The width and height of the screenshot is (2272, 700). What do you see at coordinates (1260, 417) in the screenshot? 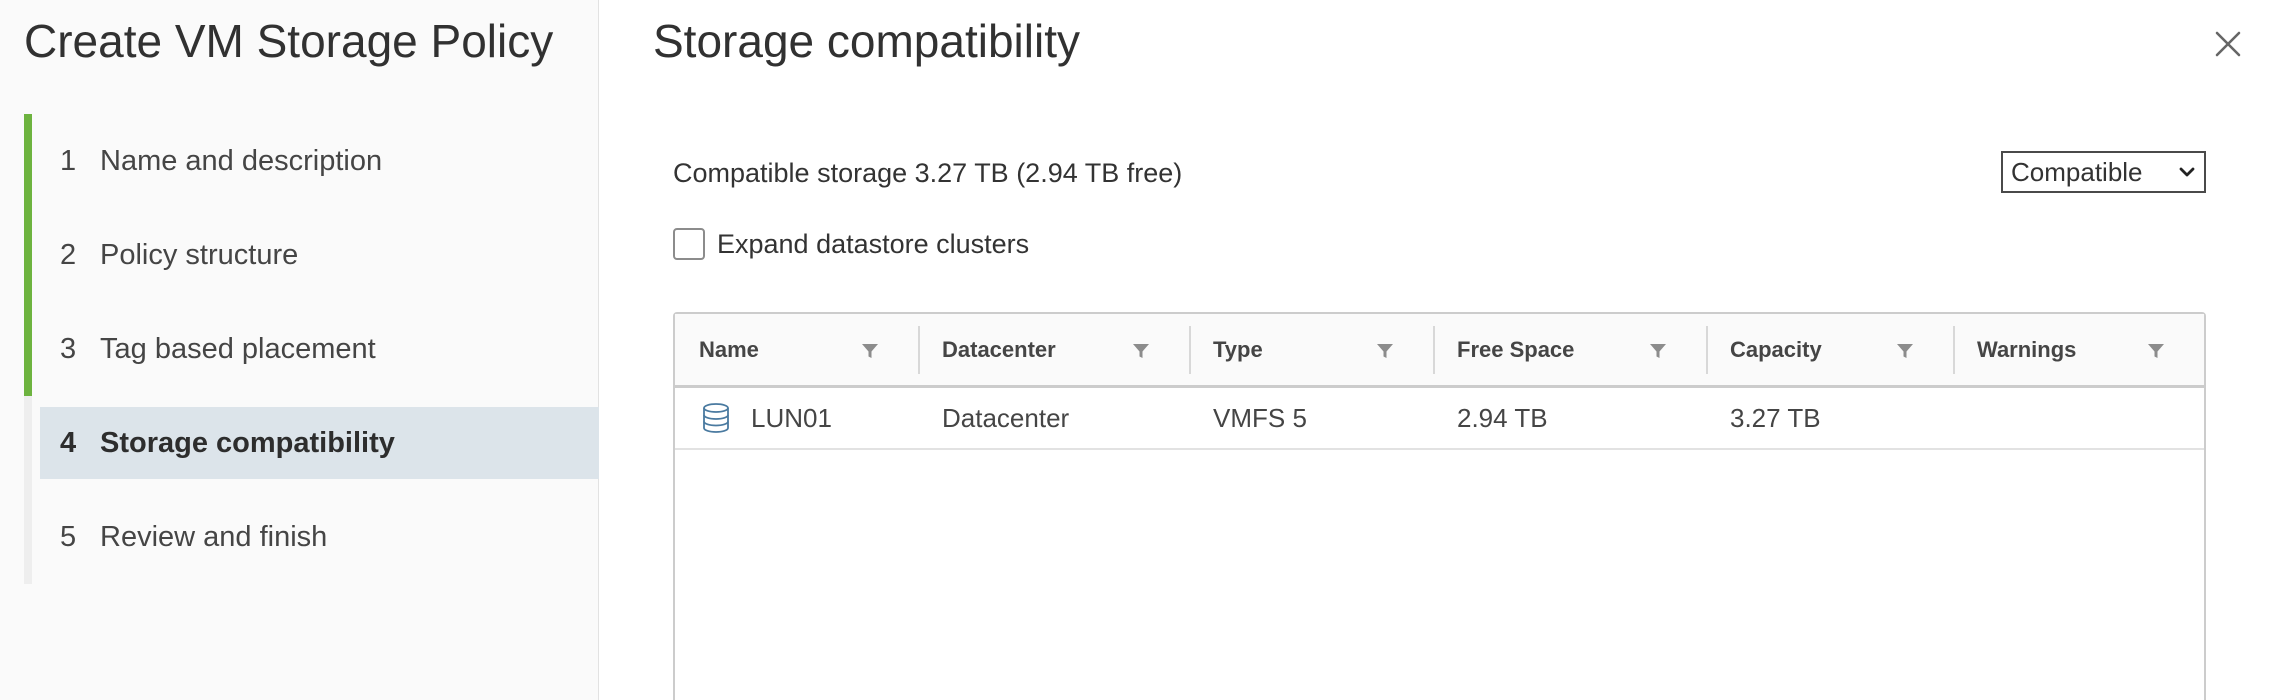
I see `cell-type: VMFS 5` at bounding box center [1260, 417].